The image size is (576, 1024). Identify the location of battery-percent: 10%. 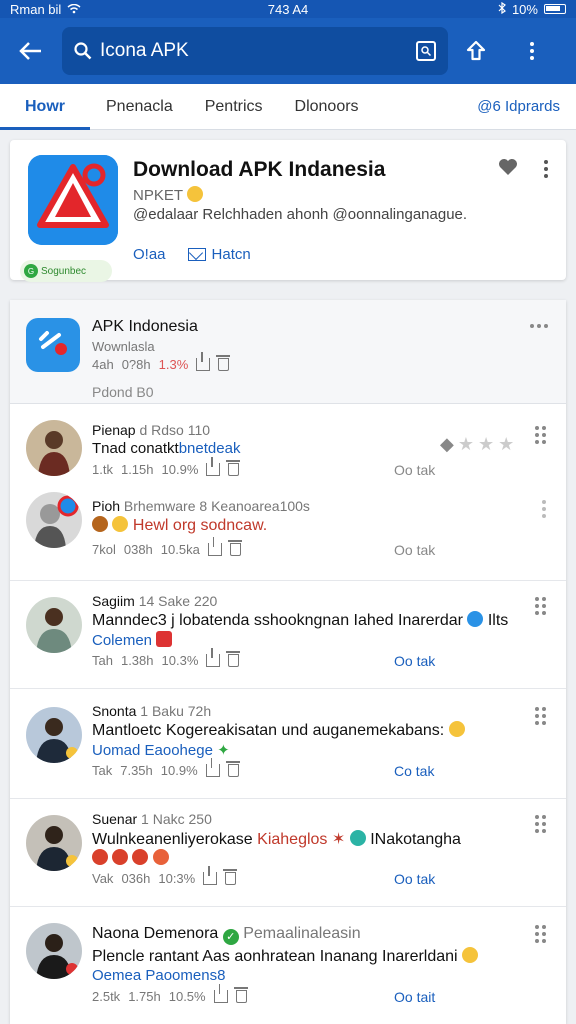
(524, 9).